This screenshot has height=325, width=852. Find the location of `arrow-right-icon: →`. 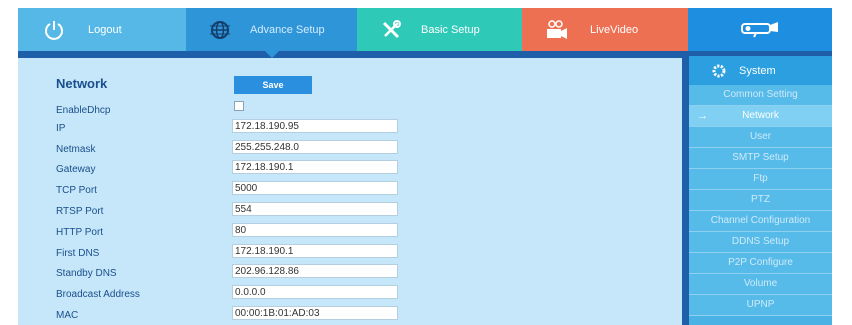

arrow-right-icon: → is located at coordinates (702, 116).